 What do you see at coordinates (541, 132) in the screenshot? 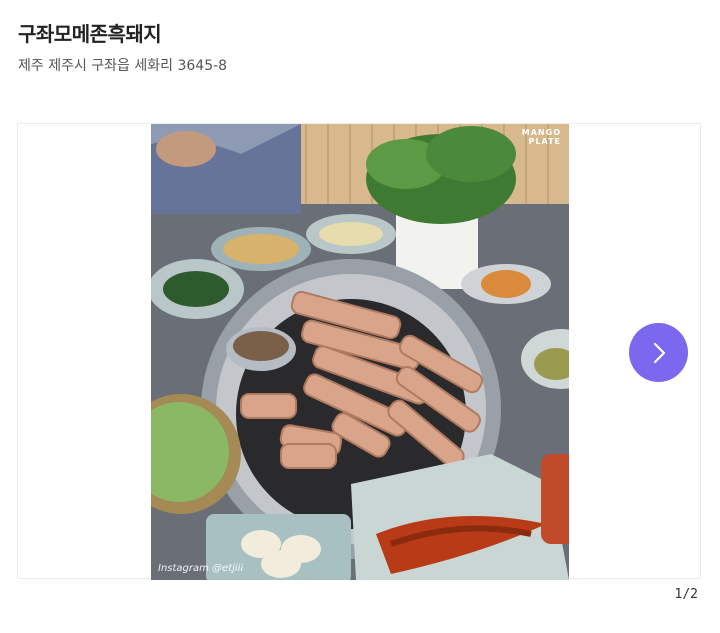
I see `watermark-line1: MANGO` at bounding box center [541, 132].